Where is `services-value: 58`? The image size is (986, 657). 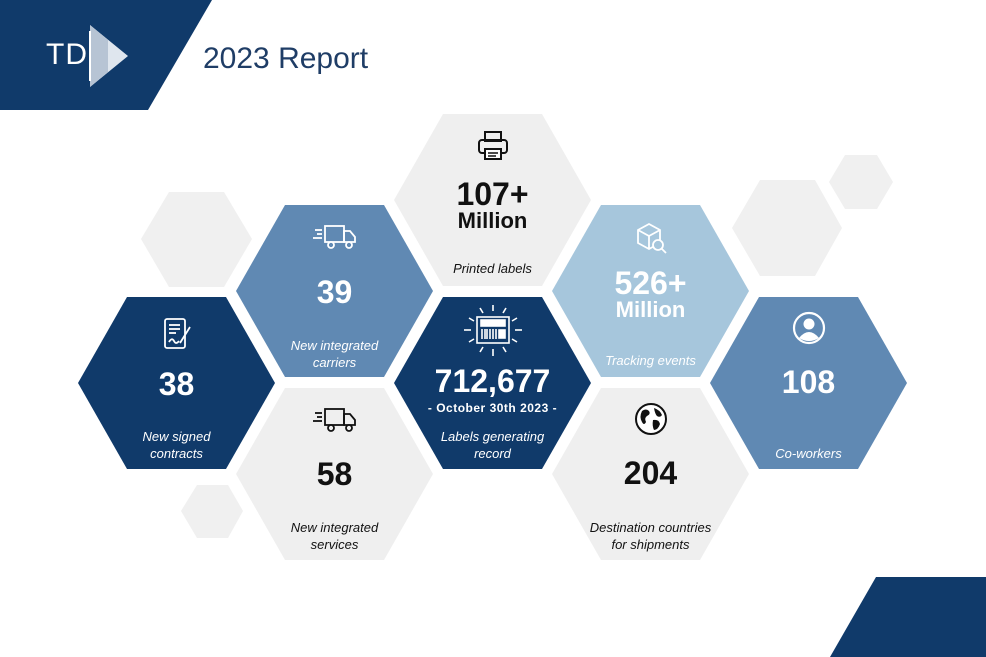
services-value: 58 is located at coordinates (334, 474).